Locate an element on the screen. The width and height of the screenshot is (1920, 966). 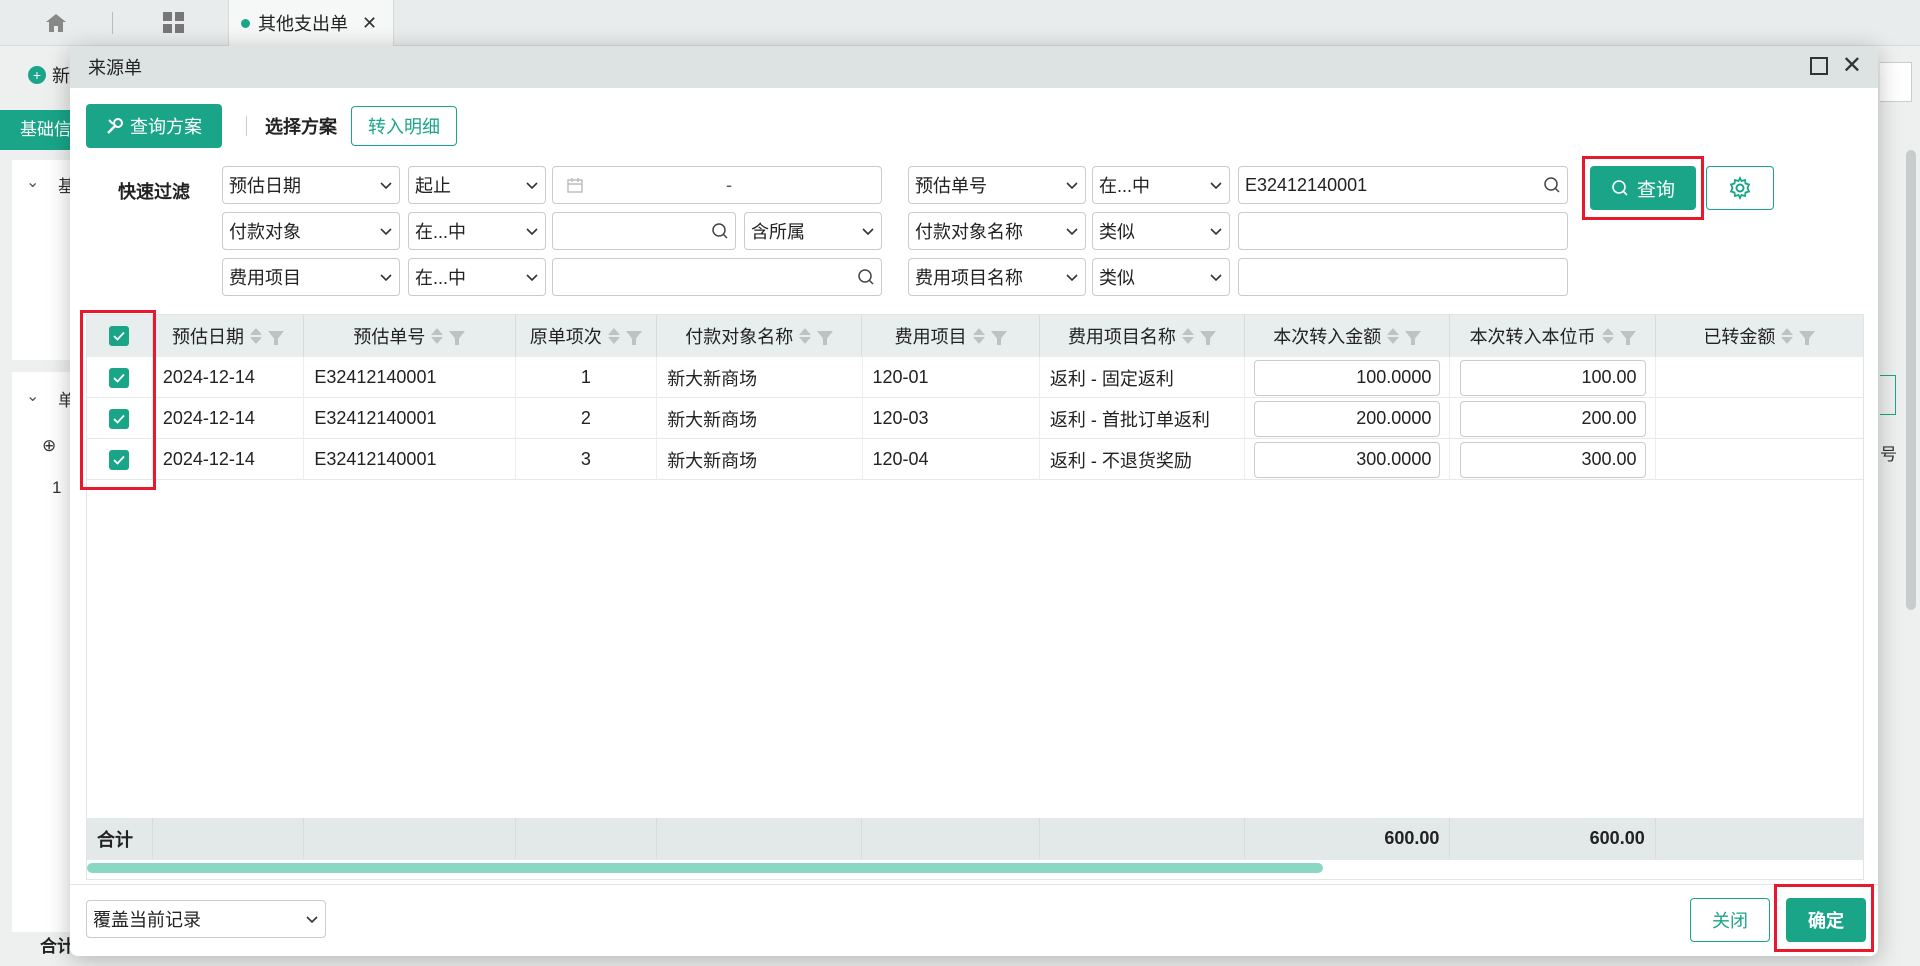
maximize-icon is located at coordinates (1818, 66).